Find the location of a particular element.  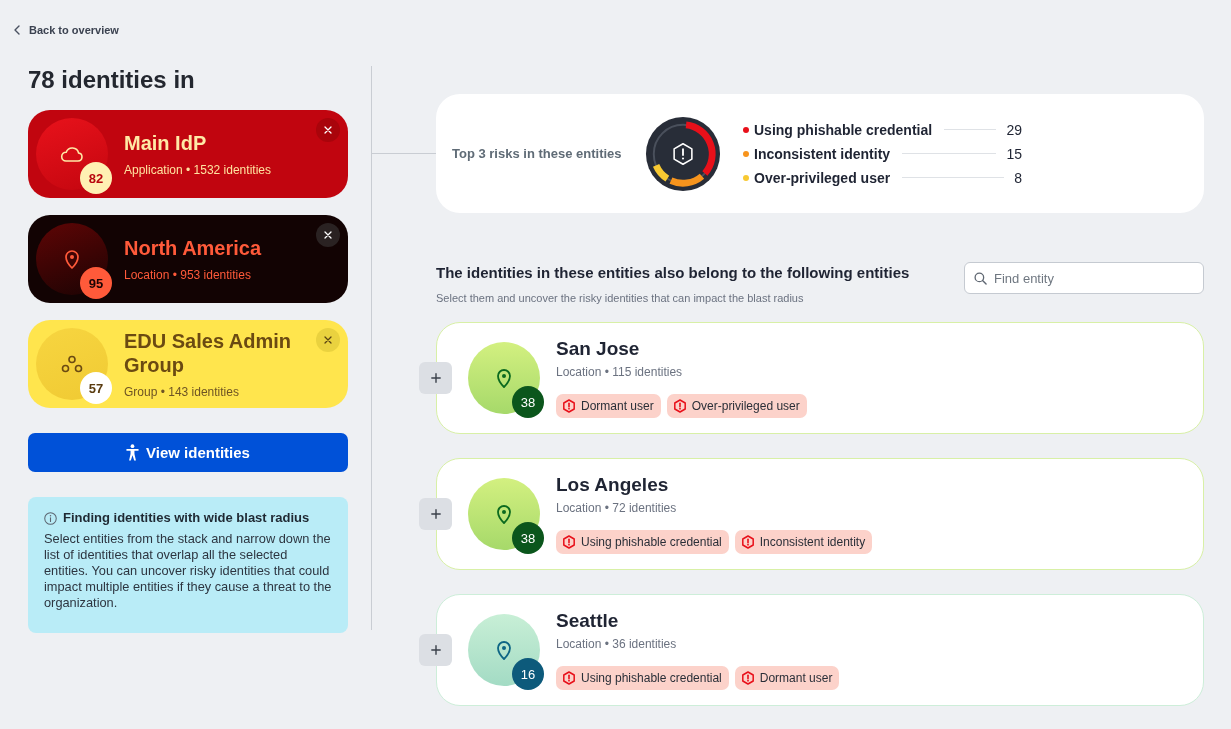

risk-tag: Inconsistent identity is located at coordinates (803, 542).